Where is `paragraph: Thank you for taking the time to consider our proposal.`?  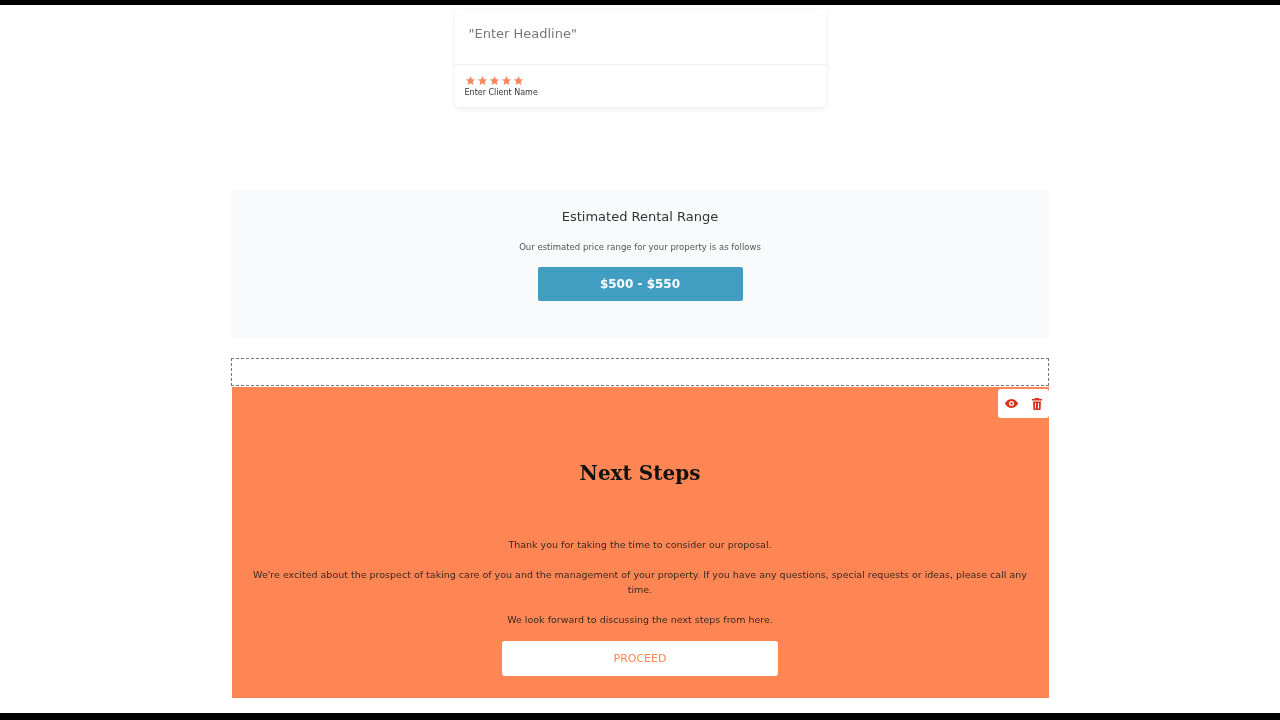 paragraph: Thank you for taking the time to consider our proposal. is located at coordinates (640, 545).